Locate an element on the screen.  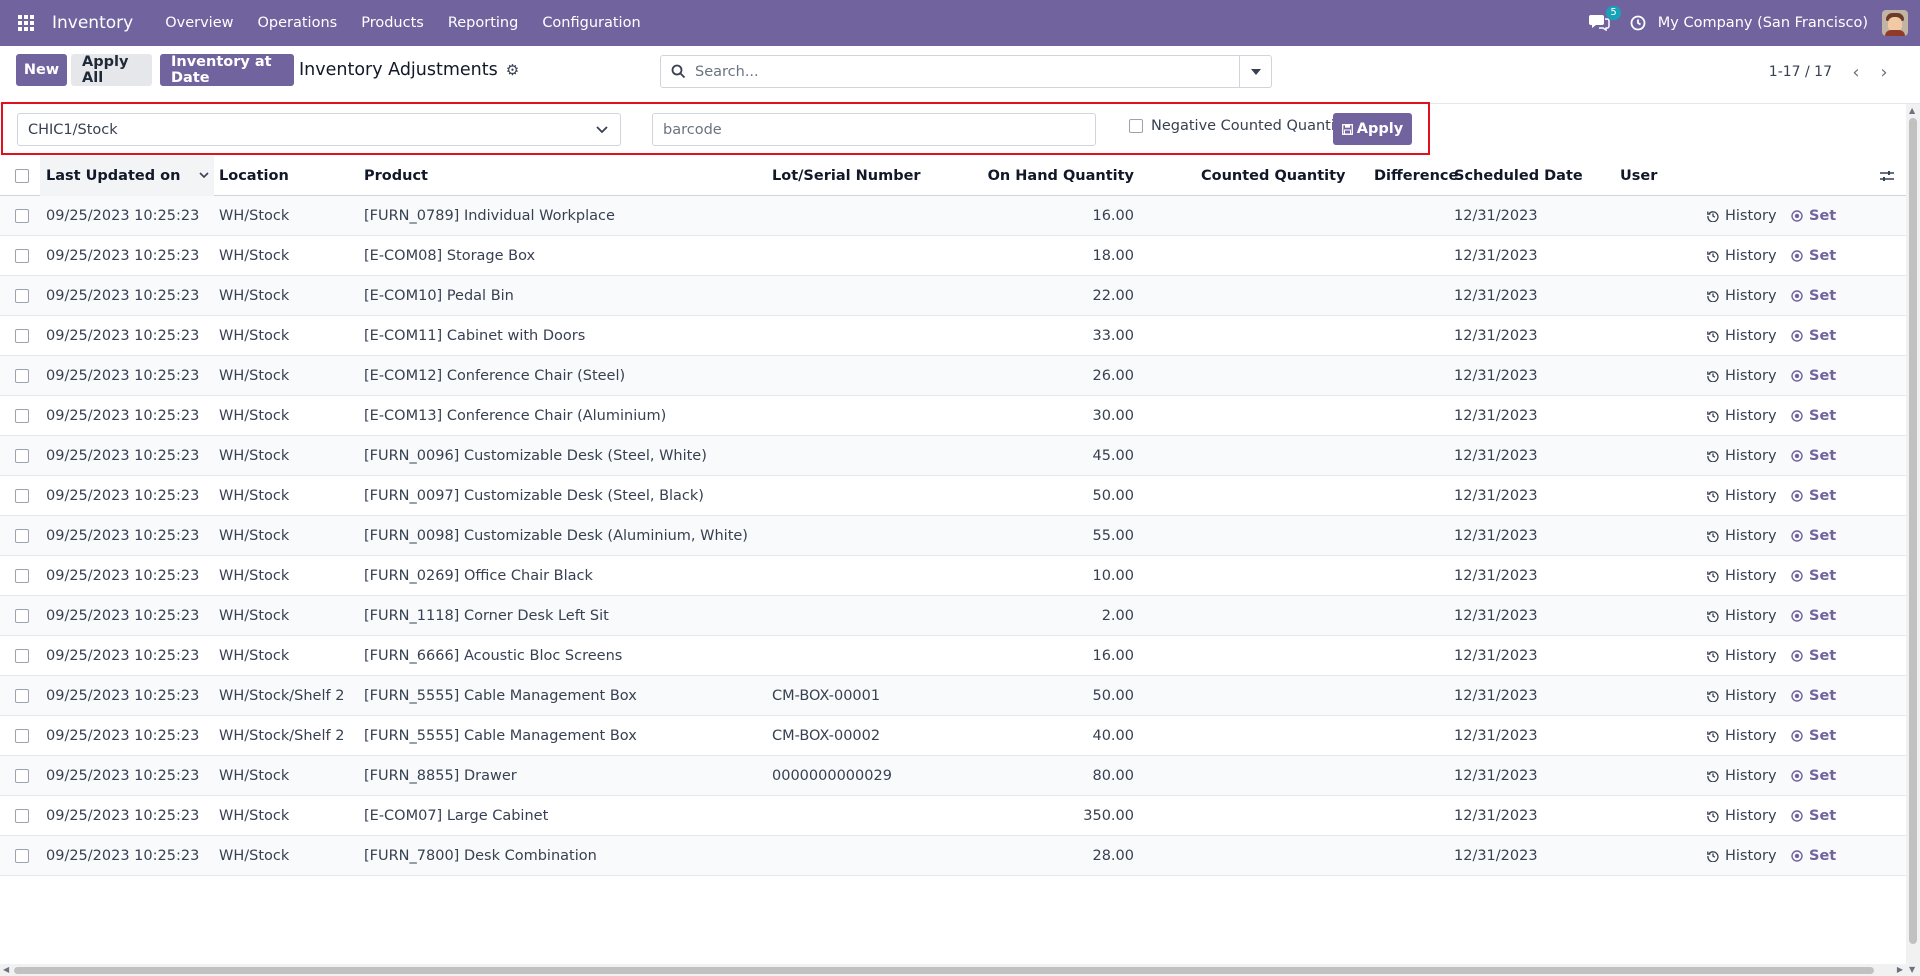
location-select: CHIC1/Stock is located at coordinates (319, 129).